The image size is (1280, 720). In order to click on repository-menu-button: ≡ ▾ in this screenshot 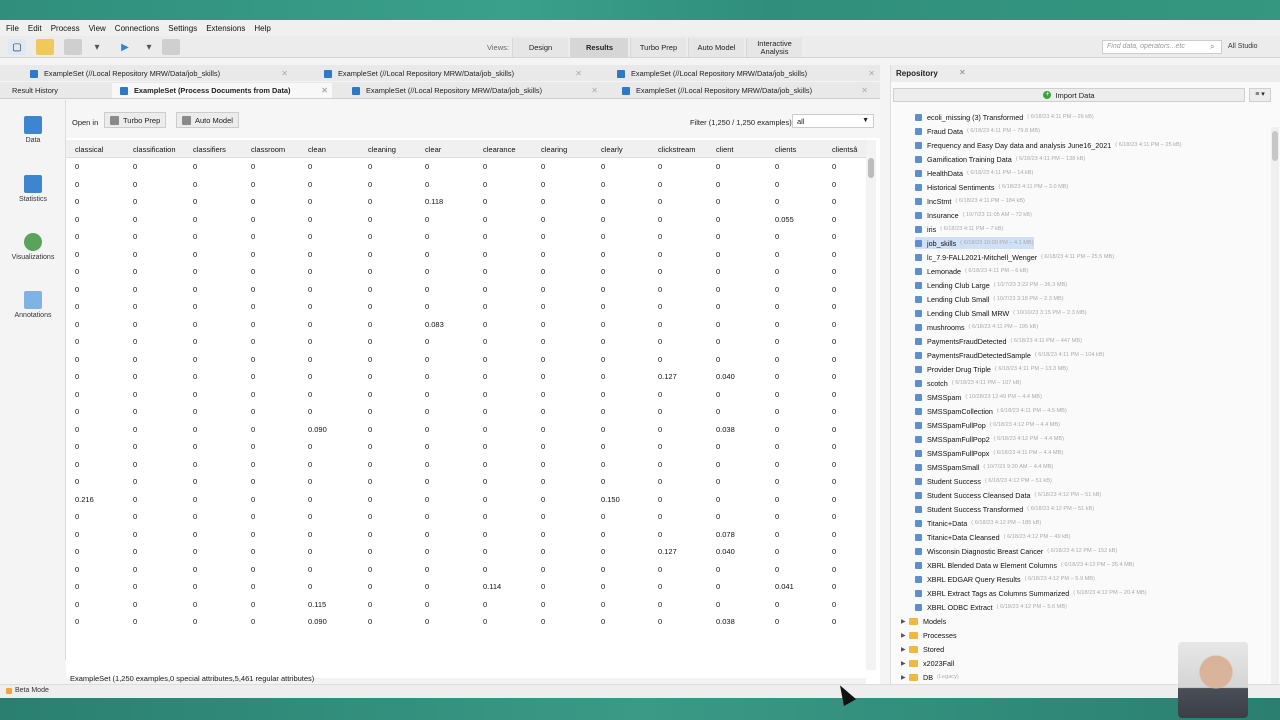, I will do `click(1260, 95)`.